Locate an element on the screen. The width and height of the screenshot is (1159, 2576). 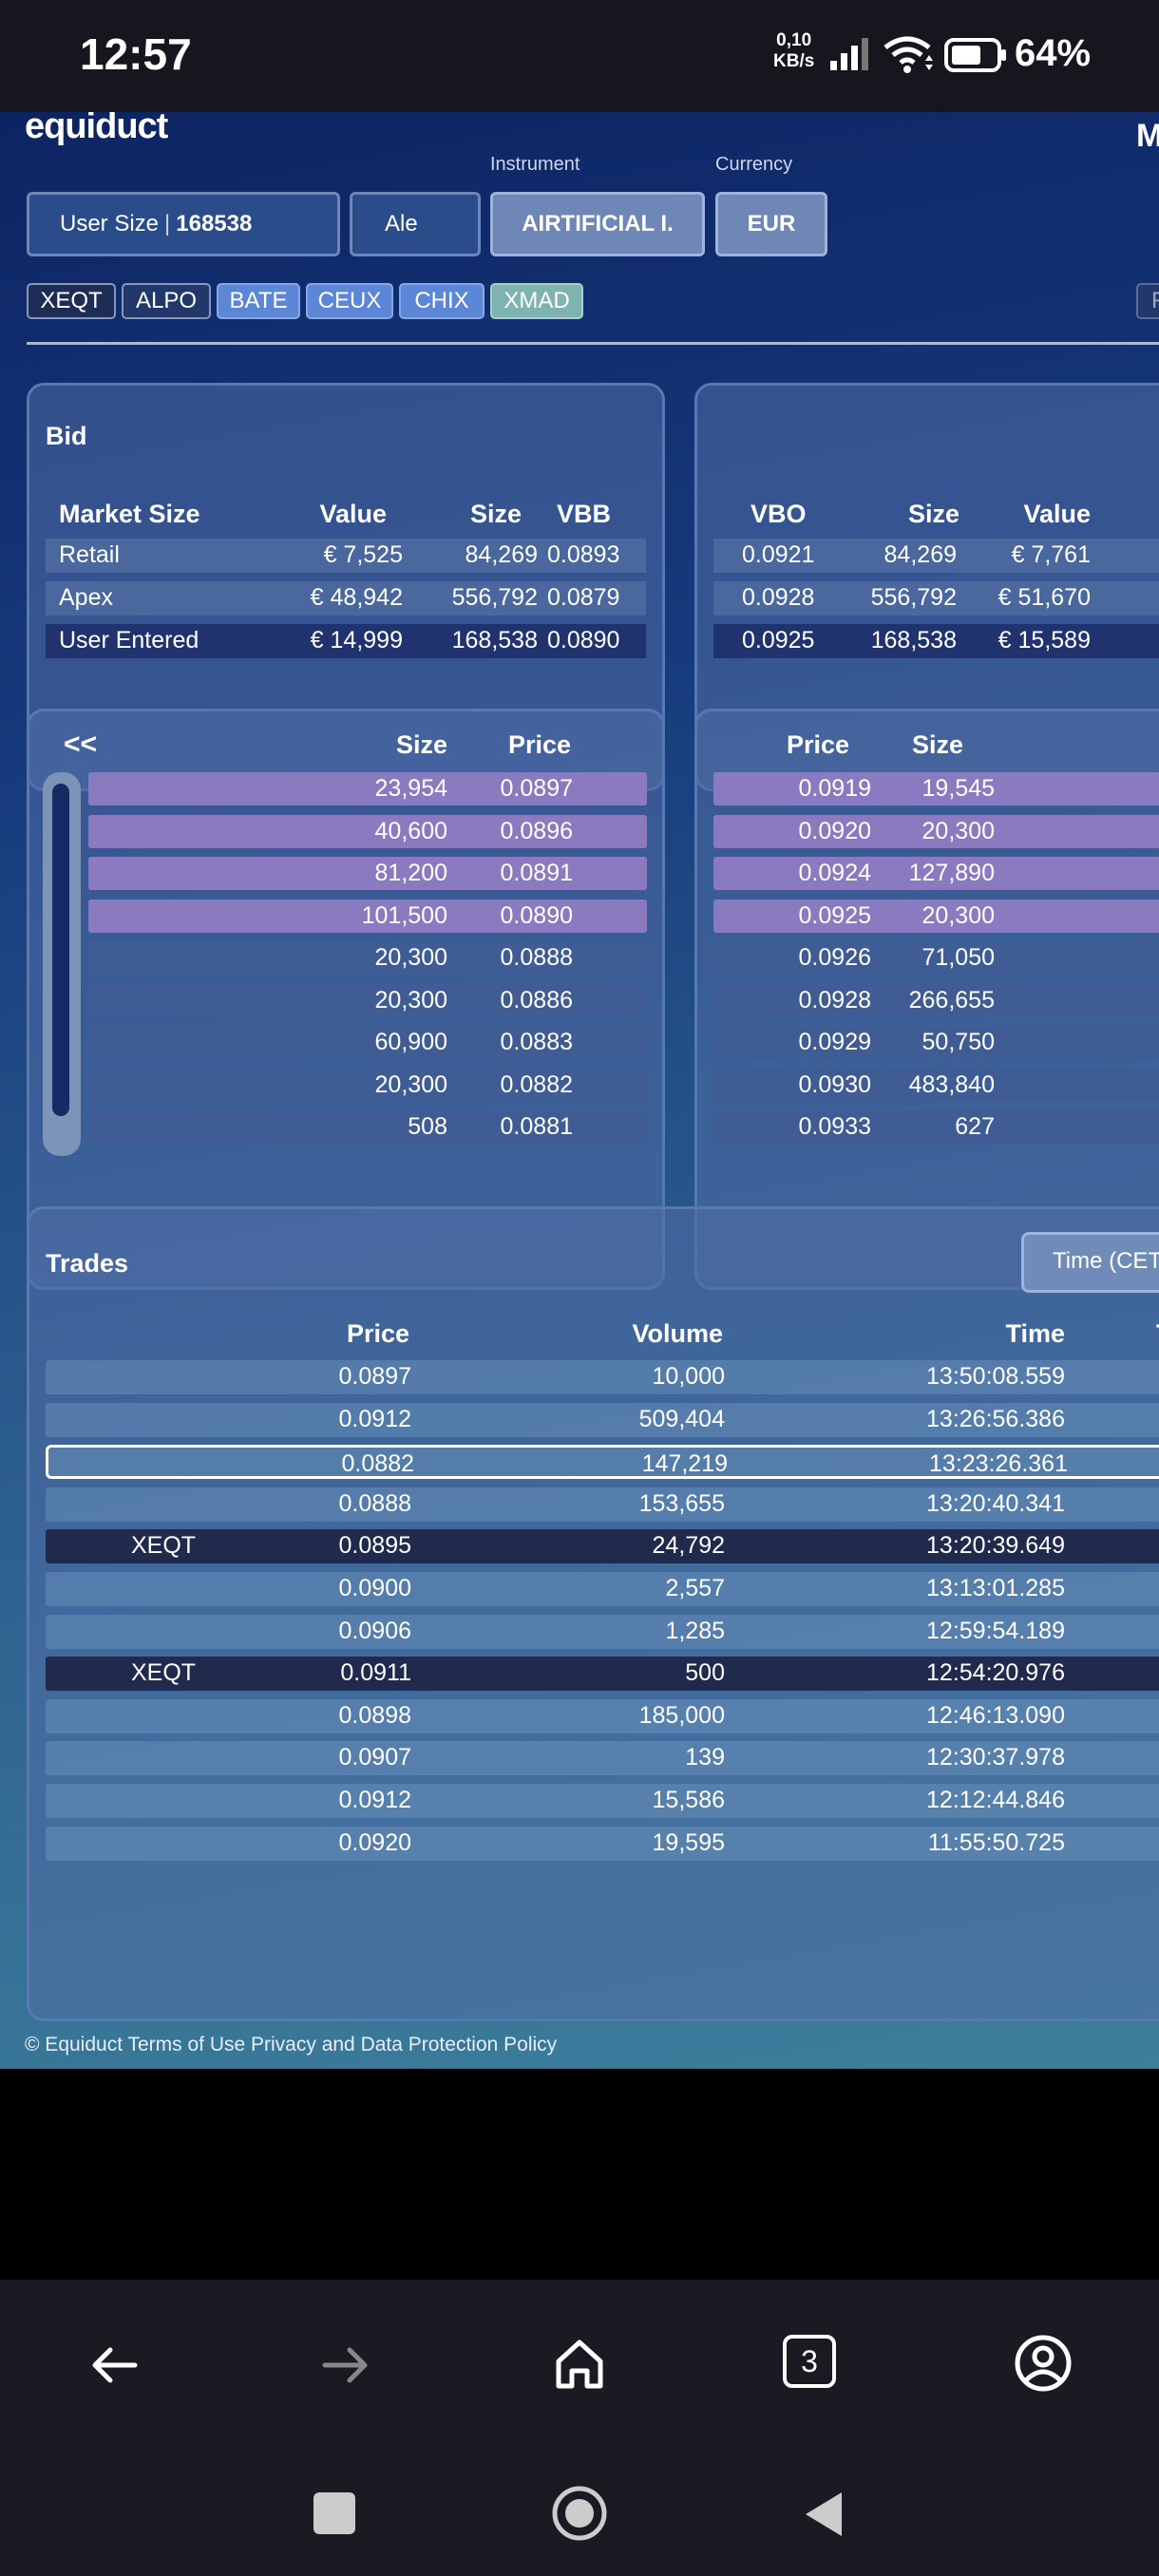
col-time: Time is located at coordinates (1035, 1333).